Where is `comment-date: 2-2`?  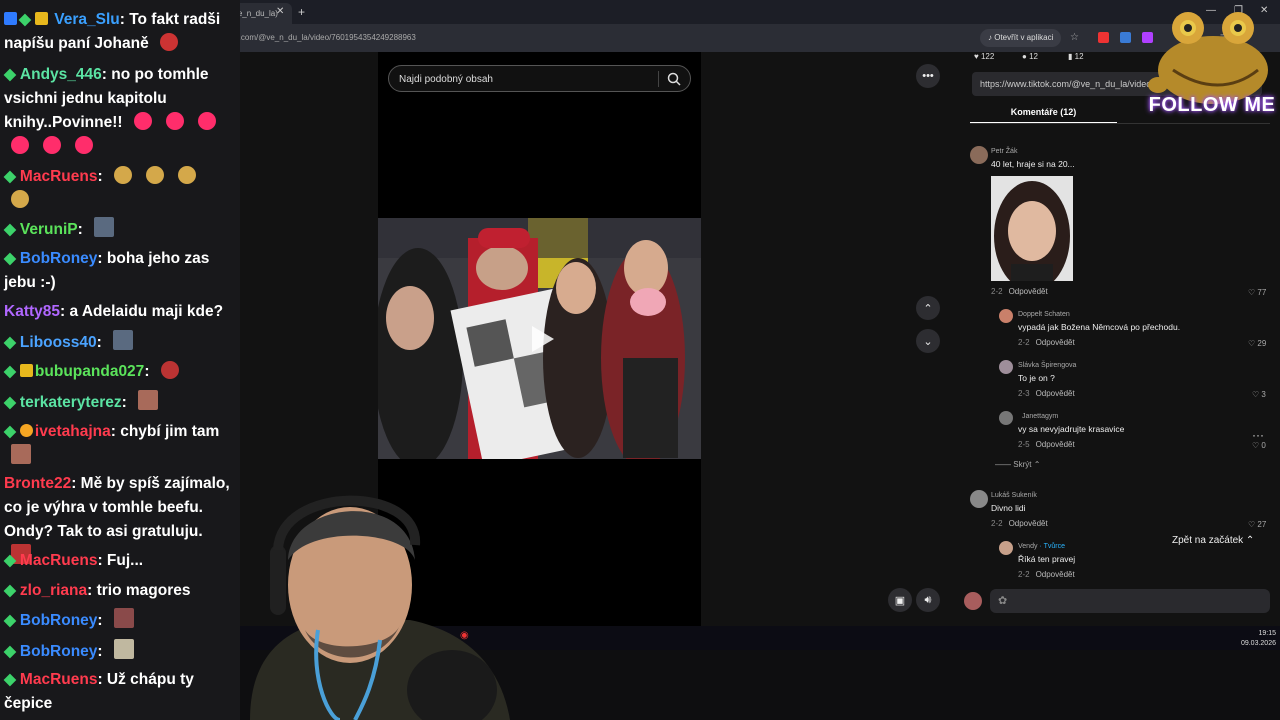
comment-date: 2-2 is located at coordinates (1024, 342).